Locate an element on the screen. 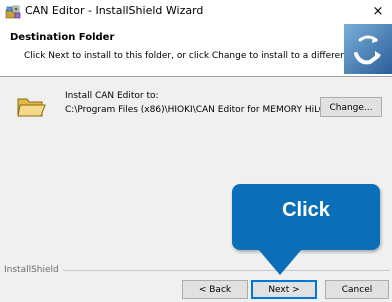  click-callout: Click is located at coordinates (306, 217).